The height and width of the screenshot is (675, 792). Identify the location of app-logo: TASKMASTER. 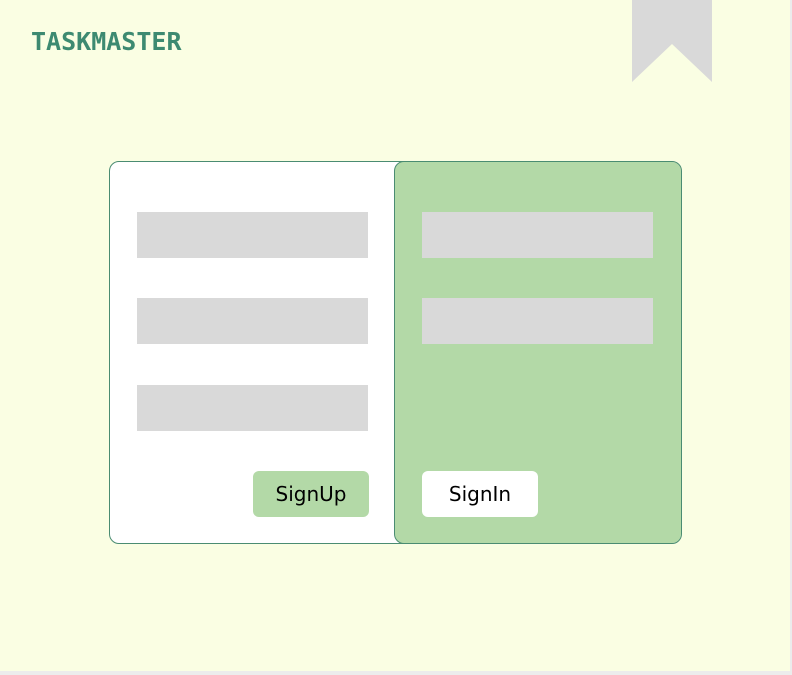
(106, 41).